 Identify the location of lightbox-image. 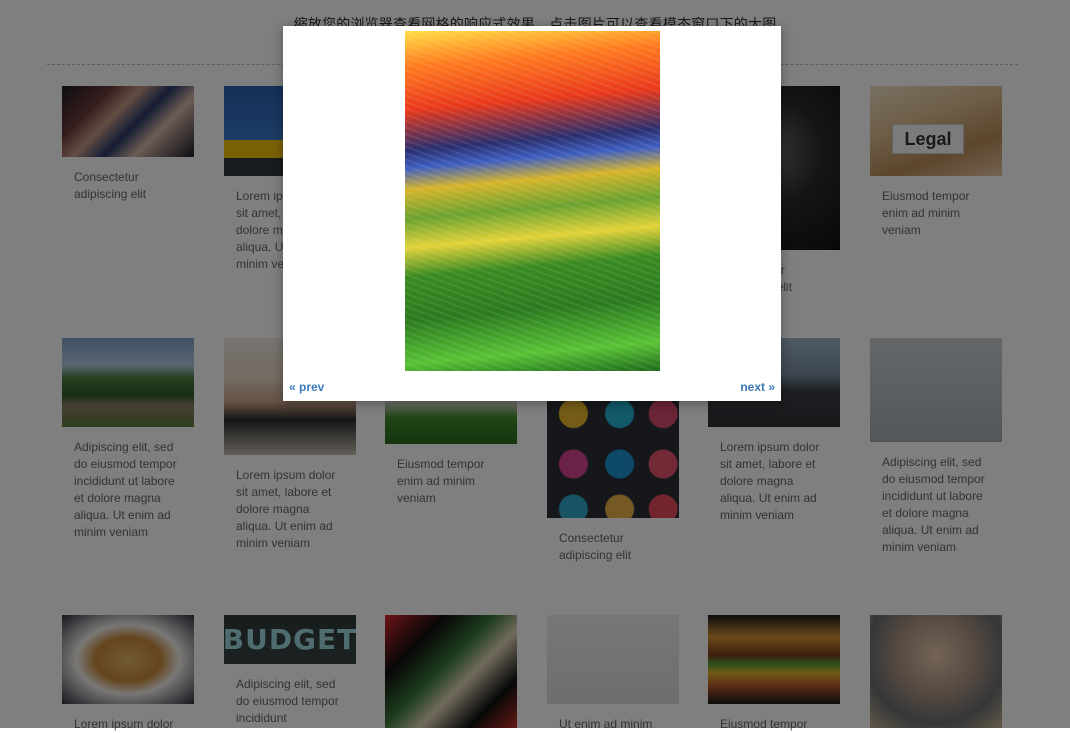
(532, 201).